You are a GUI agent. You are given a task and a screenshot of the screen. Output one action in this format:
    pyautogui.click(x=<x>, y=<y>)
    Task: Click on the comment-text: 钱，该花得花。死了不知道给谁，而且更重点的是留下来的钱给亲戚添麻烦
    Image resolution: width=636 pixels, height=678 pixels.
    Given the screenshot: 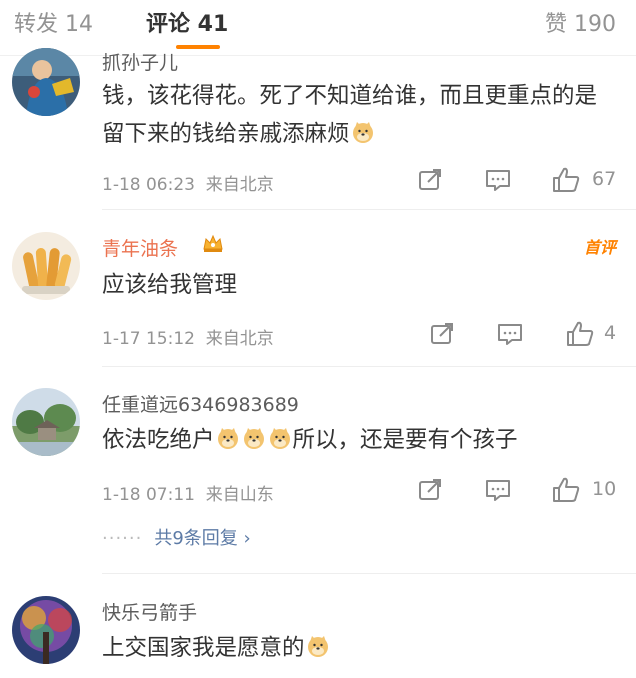 What is the action you would take?
    pyautogui.click(x=357, y=116)
    